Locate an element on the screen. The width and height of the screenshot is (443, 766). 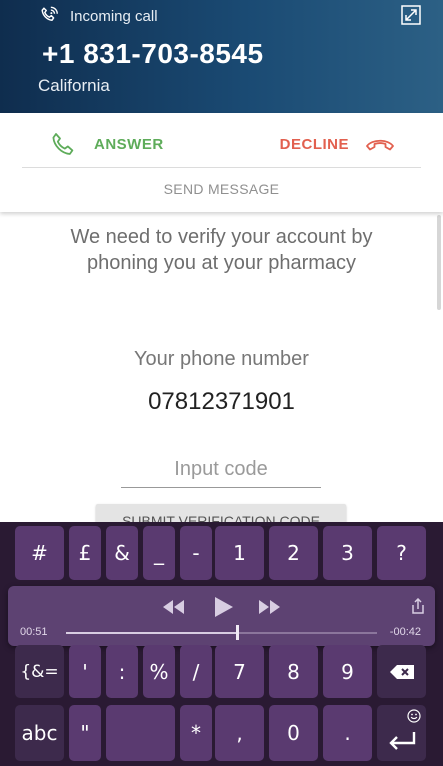
answer-button: ANSWER is located at coordinates (107, 144).